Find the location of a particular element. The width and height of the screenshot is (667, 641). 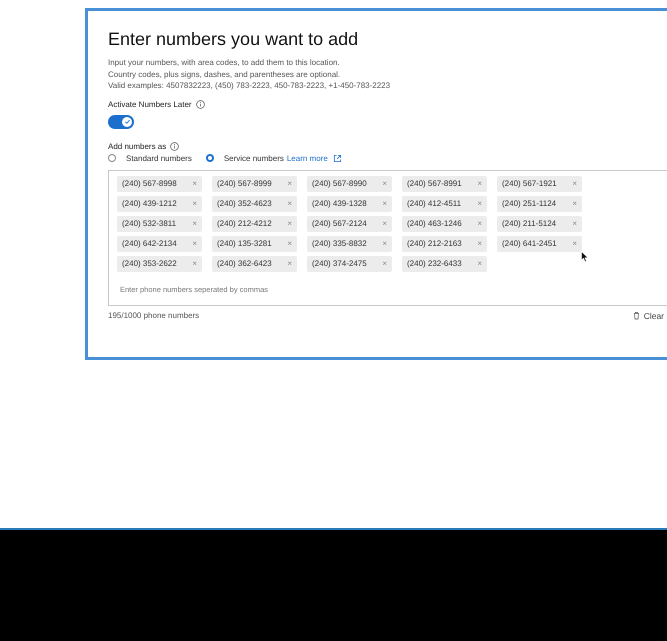

phone-number: (240) 135-3281 is located at coordinates (244, 243).